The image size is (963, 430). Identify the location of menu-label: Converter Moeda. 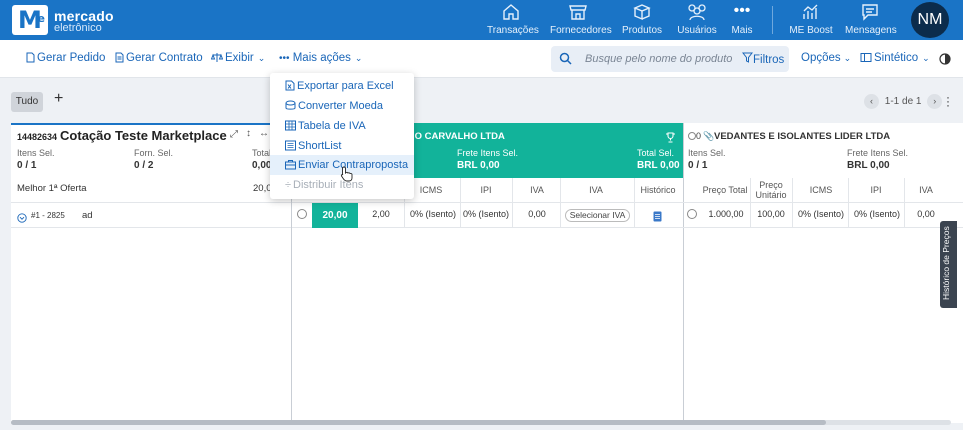
(340, 106).